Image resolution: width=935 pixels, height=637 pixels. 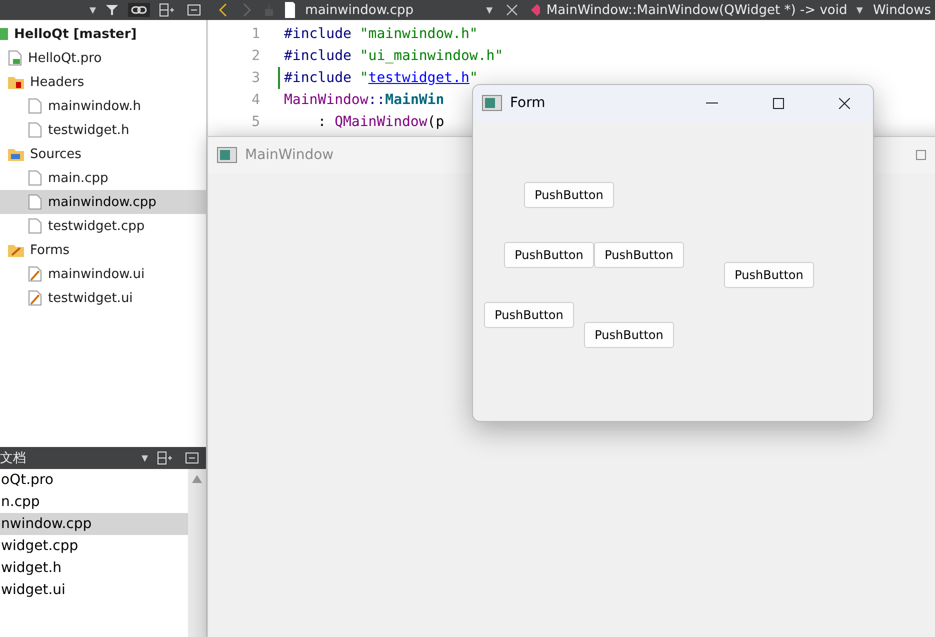 I want to click on symbol-name: MainWindow::MainWindow(QWidget *) -> void, so click(x=696, y=10).